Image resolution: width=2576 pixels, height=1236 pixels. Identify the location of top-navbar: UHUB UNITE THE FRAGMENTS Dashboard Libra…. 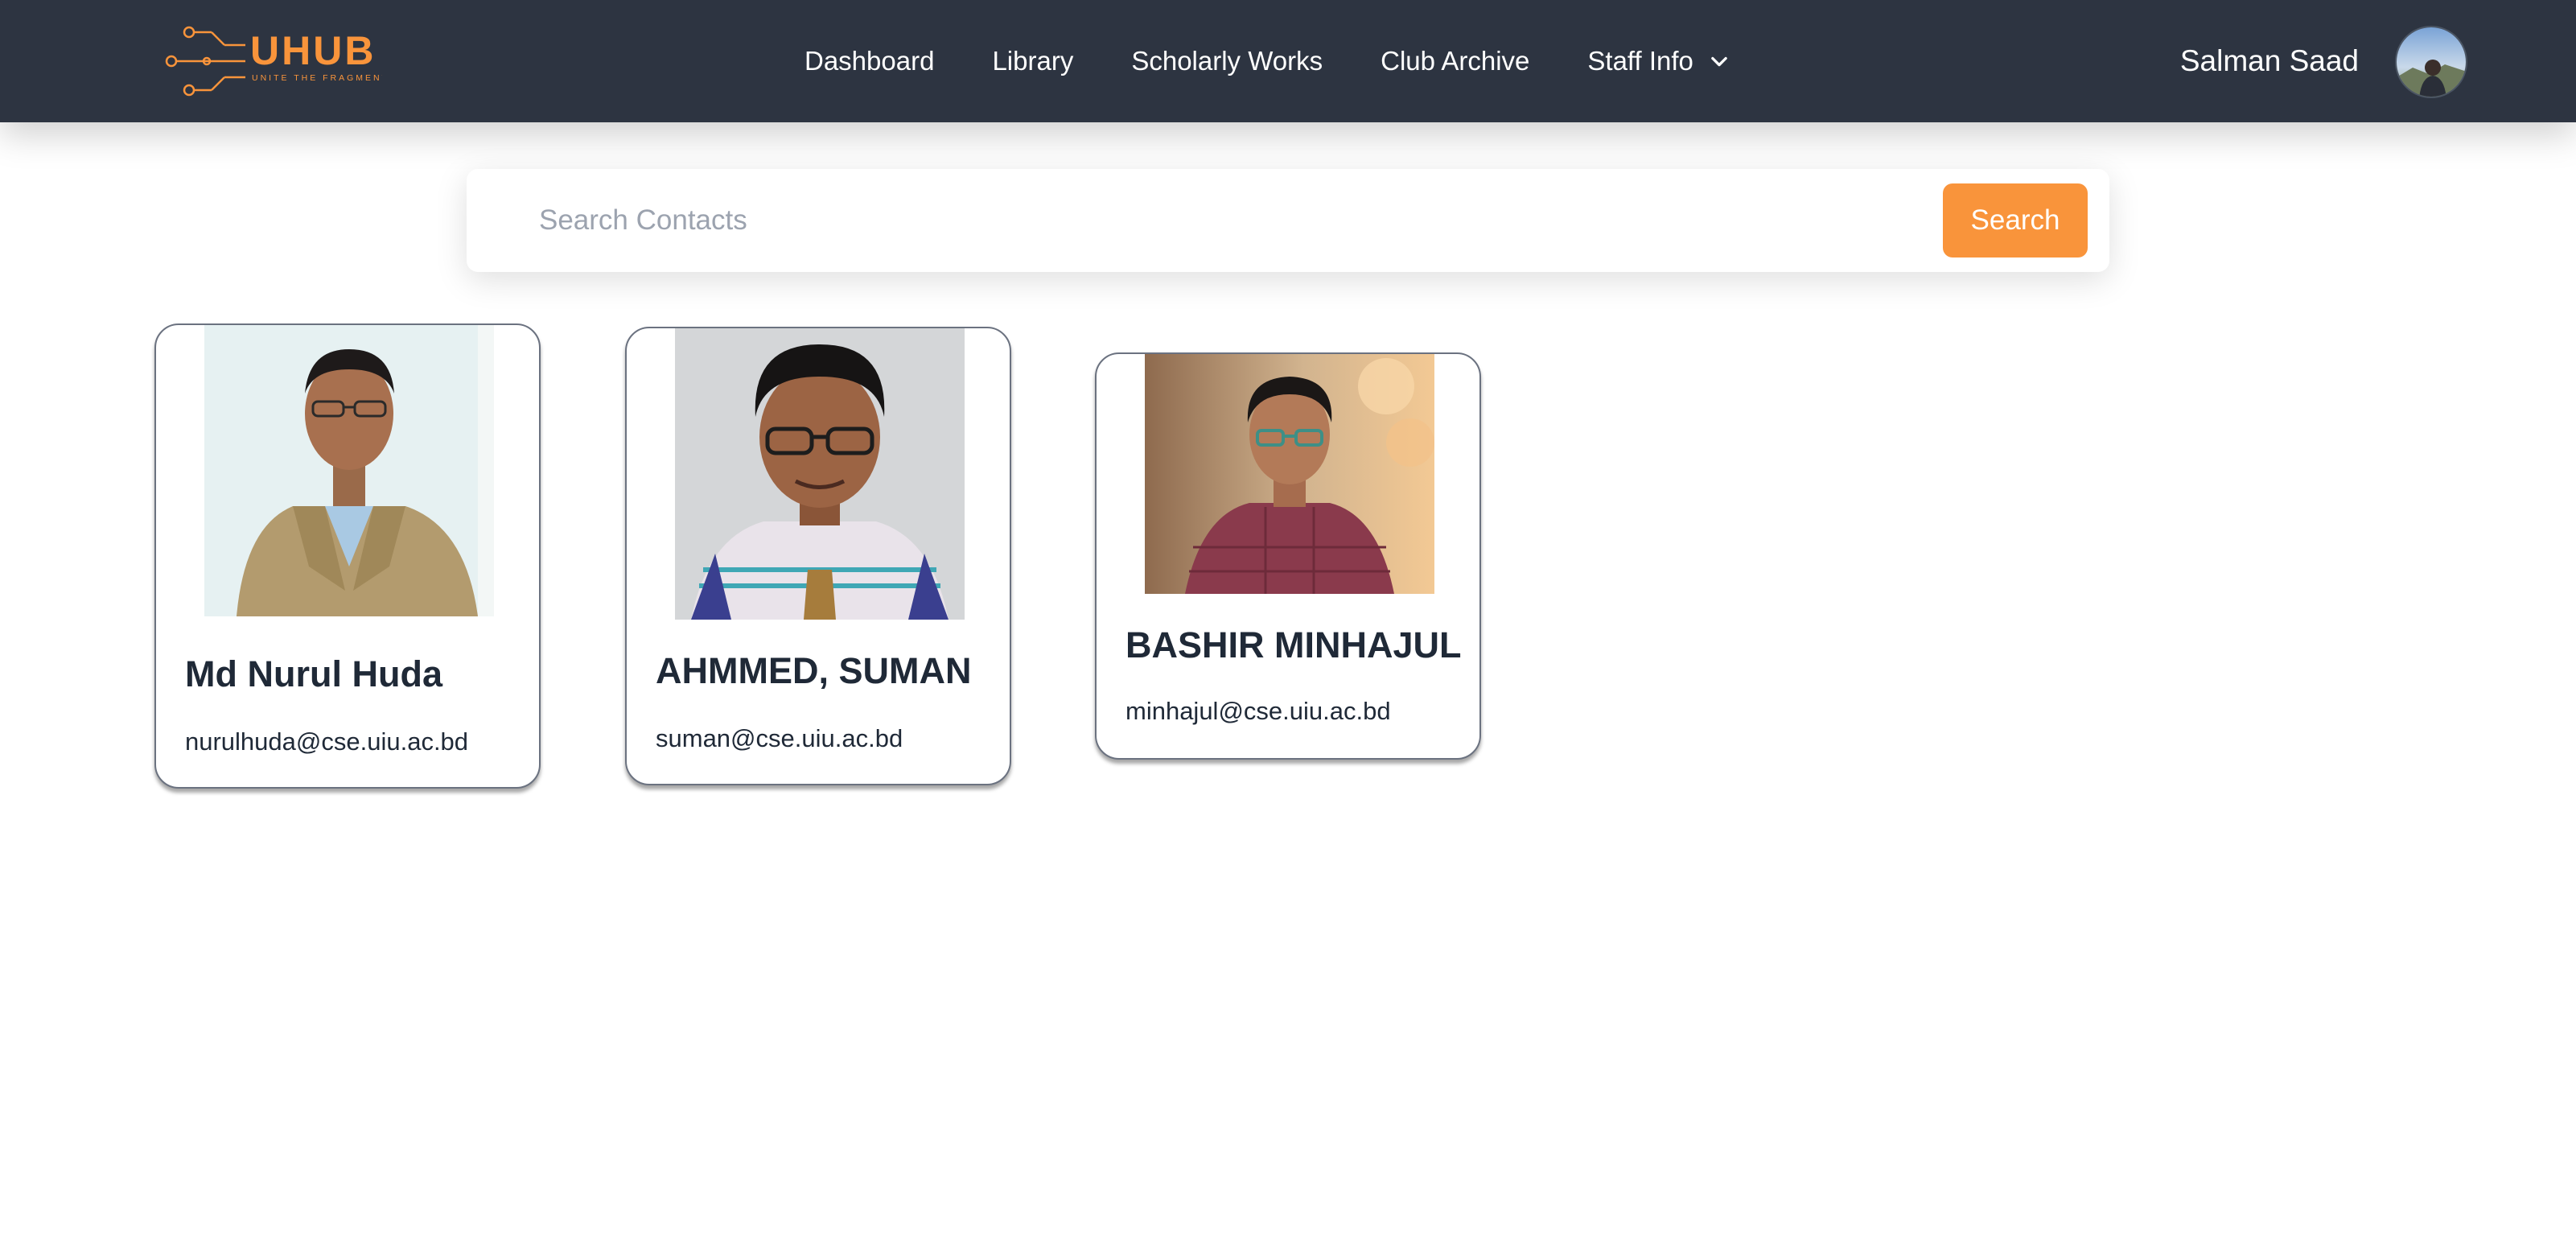
(1288, 61).